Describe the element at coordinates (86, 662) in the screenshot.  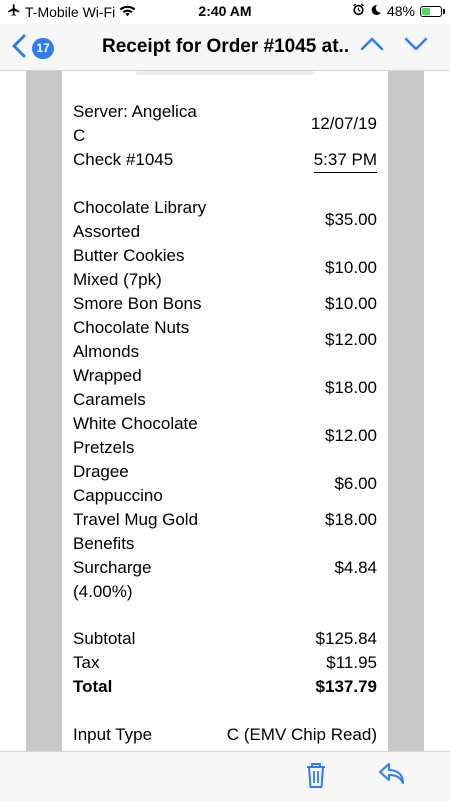
I see `tax-label: Tax` at that location.